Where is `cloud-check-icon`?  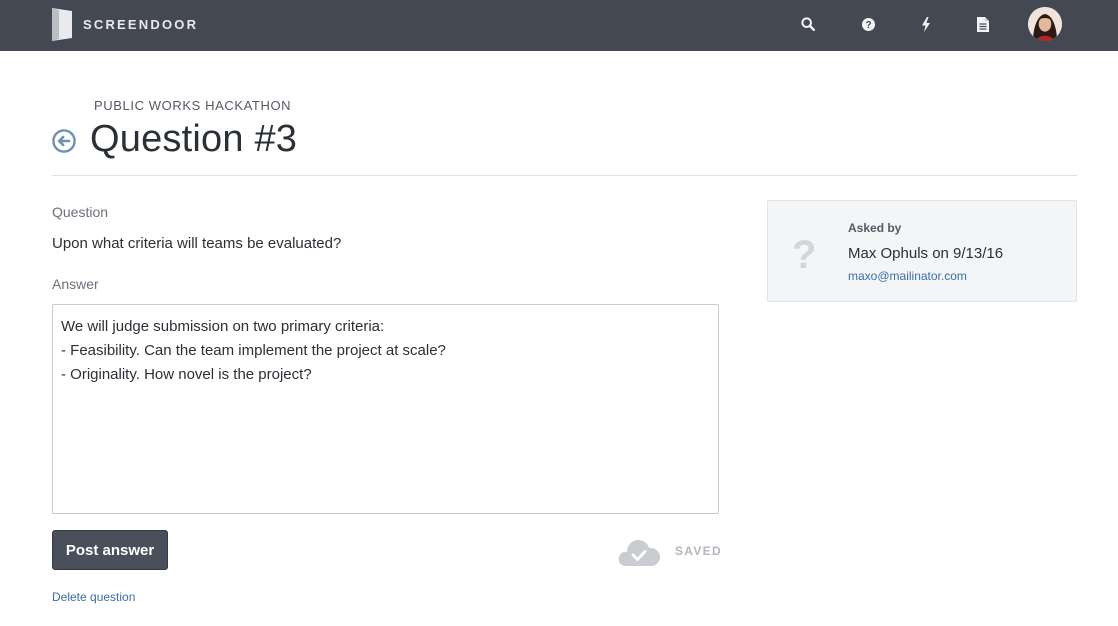 cloud-check-icon is located at coordinates (639, 553).